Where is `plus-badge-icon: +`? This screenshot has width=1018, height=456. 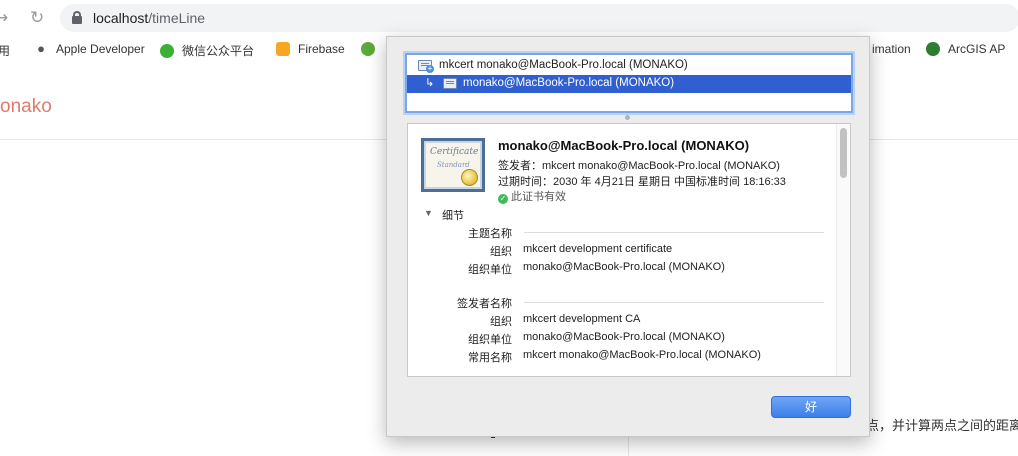 plus-badge-icon: + is located at coordinates (430, 68).